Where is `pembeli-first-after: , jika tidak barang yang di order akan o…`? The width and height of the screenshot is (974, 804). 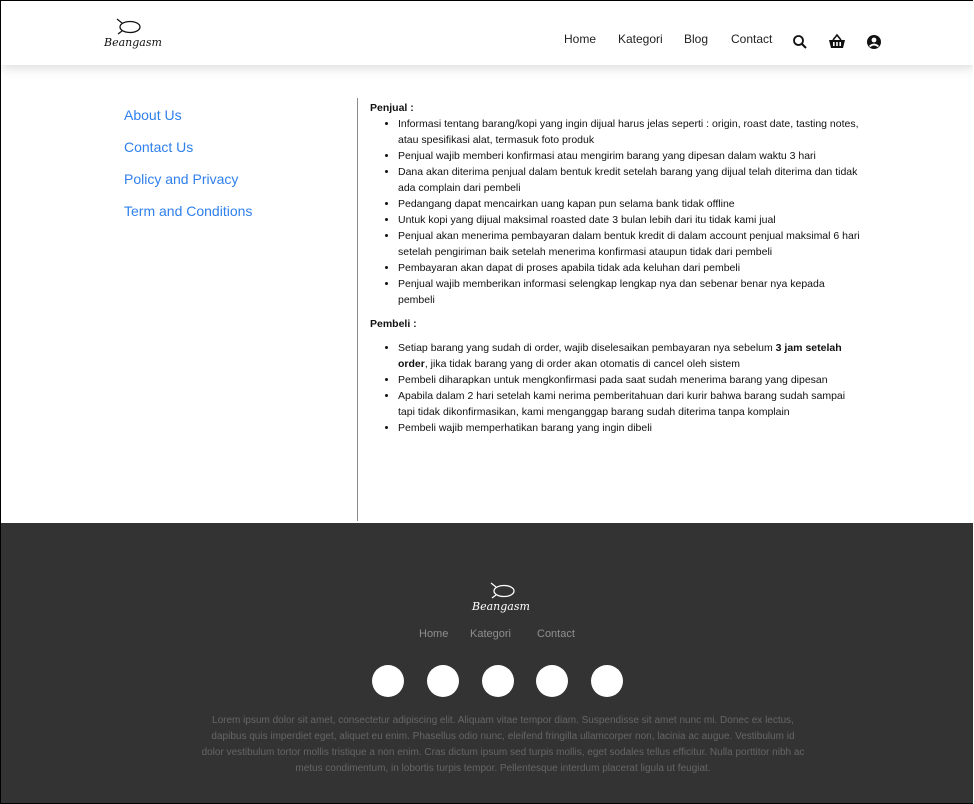
pembeli-first-after: , jika tidak barang yang di order akan o… is located at coordinates (582, 364).